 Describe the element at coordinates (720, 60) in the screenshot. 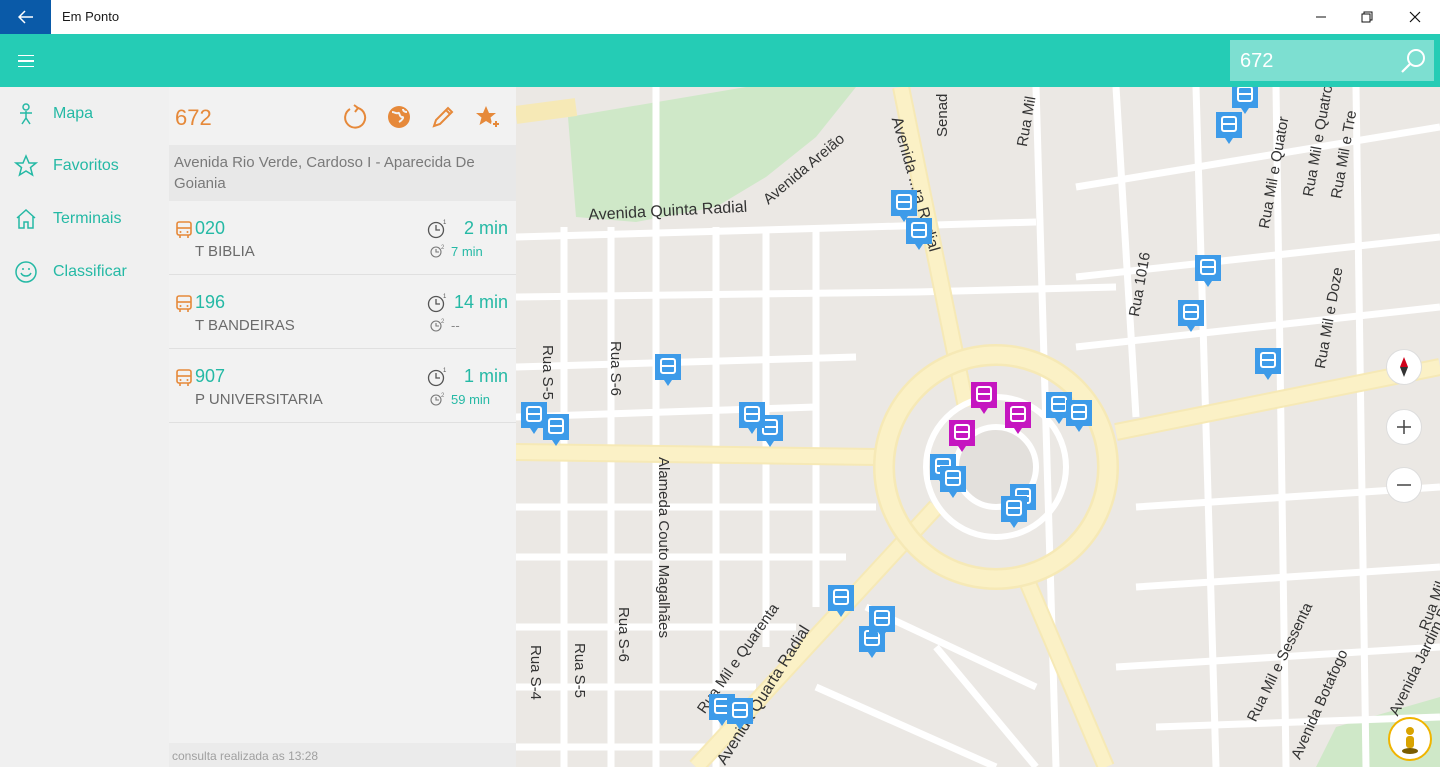

I see `app-header` at that location.